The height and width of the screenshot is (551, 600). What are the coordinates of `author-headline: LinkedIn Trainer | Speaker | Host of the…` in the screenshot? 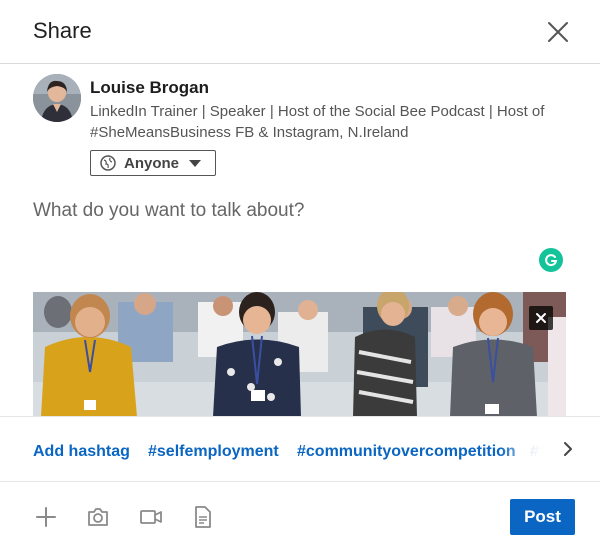 It's located at (317, 122).